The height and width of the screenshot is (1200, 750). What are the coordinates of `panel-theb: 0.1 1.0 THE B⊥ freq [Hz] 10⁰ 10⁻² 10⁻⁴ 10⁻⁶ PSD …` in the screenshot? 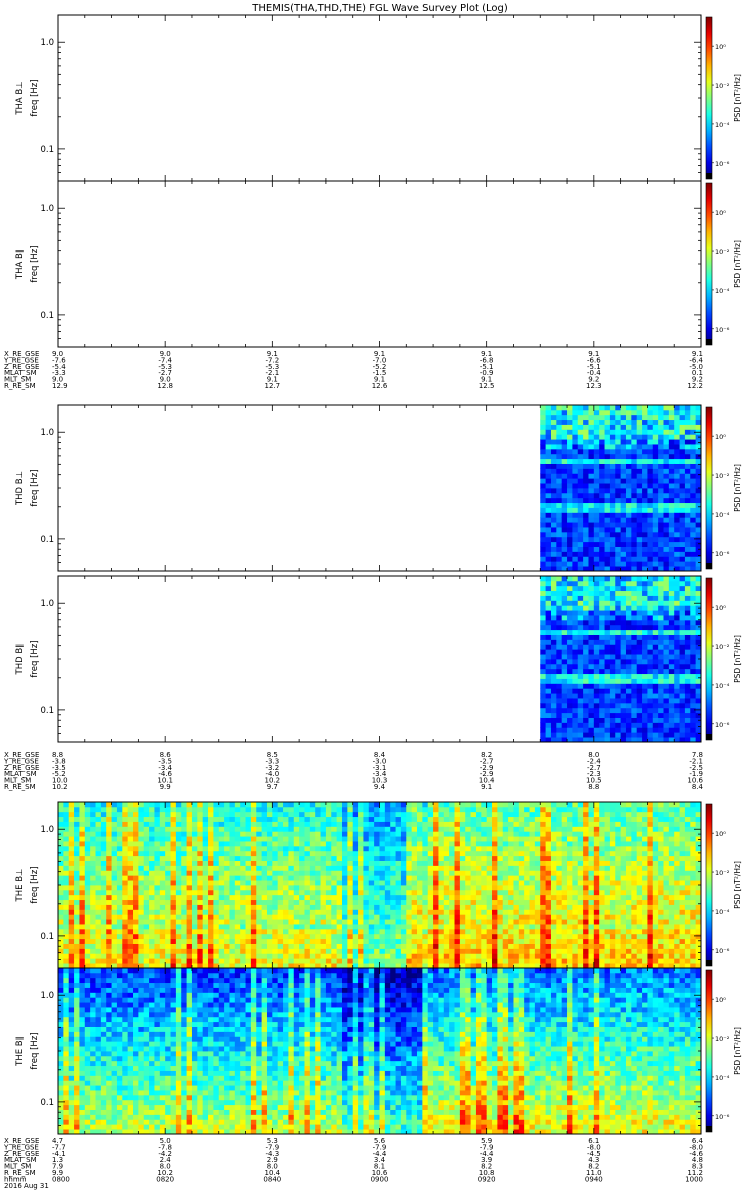 It's located at (378, 885).